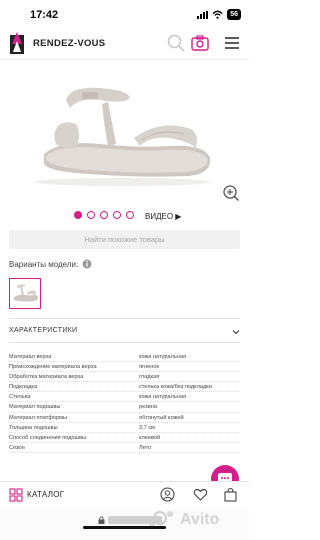 The image size is (320, 540). I want to click on spec-row: Толщина подошвы 3,7 см, so click(124, 428).